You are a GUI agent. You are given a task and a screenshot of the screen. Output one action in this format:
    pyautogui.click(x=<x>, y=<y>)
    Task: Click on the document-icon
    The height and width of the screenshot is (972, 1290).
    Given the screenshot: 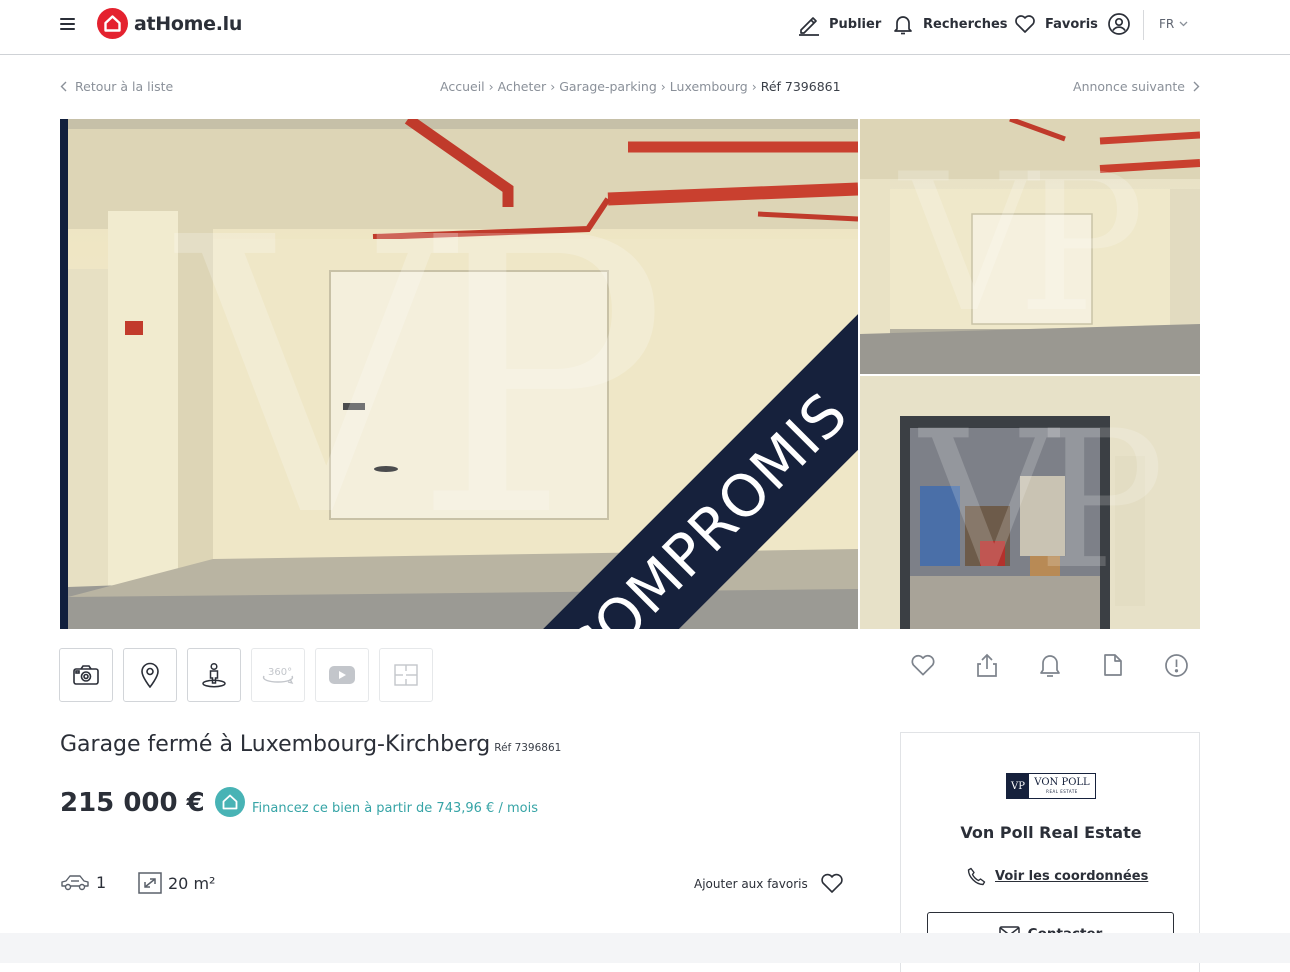 What is the action you would take?
    pyautogui.click(x=1113, y=665)
    